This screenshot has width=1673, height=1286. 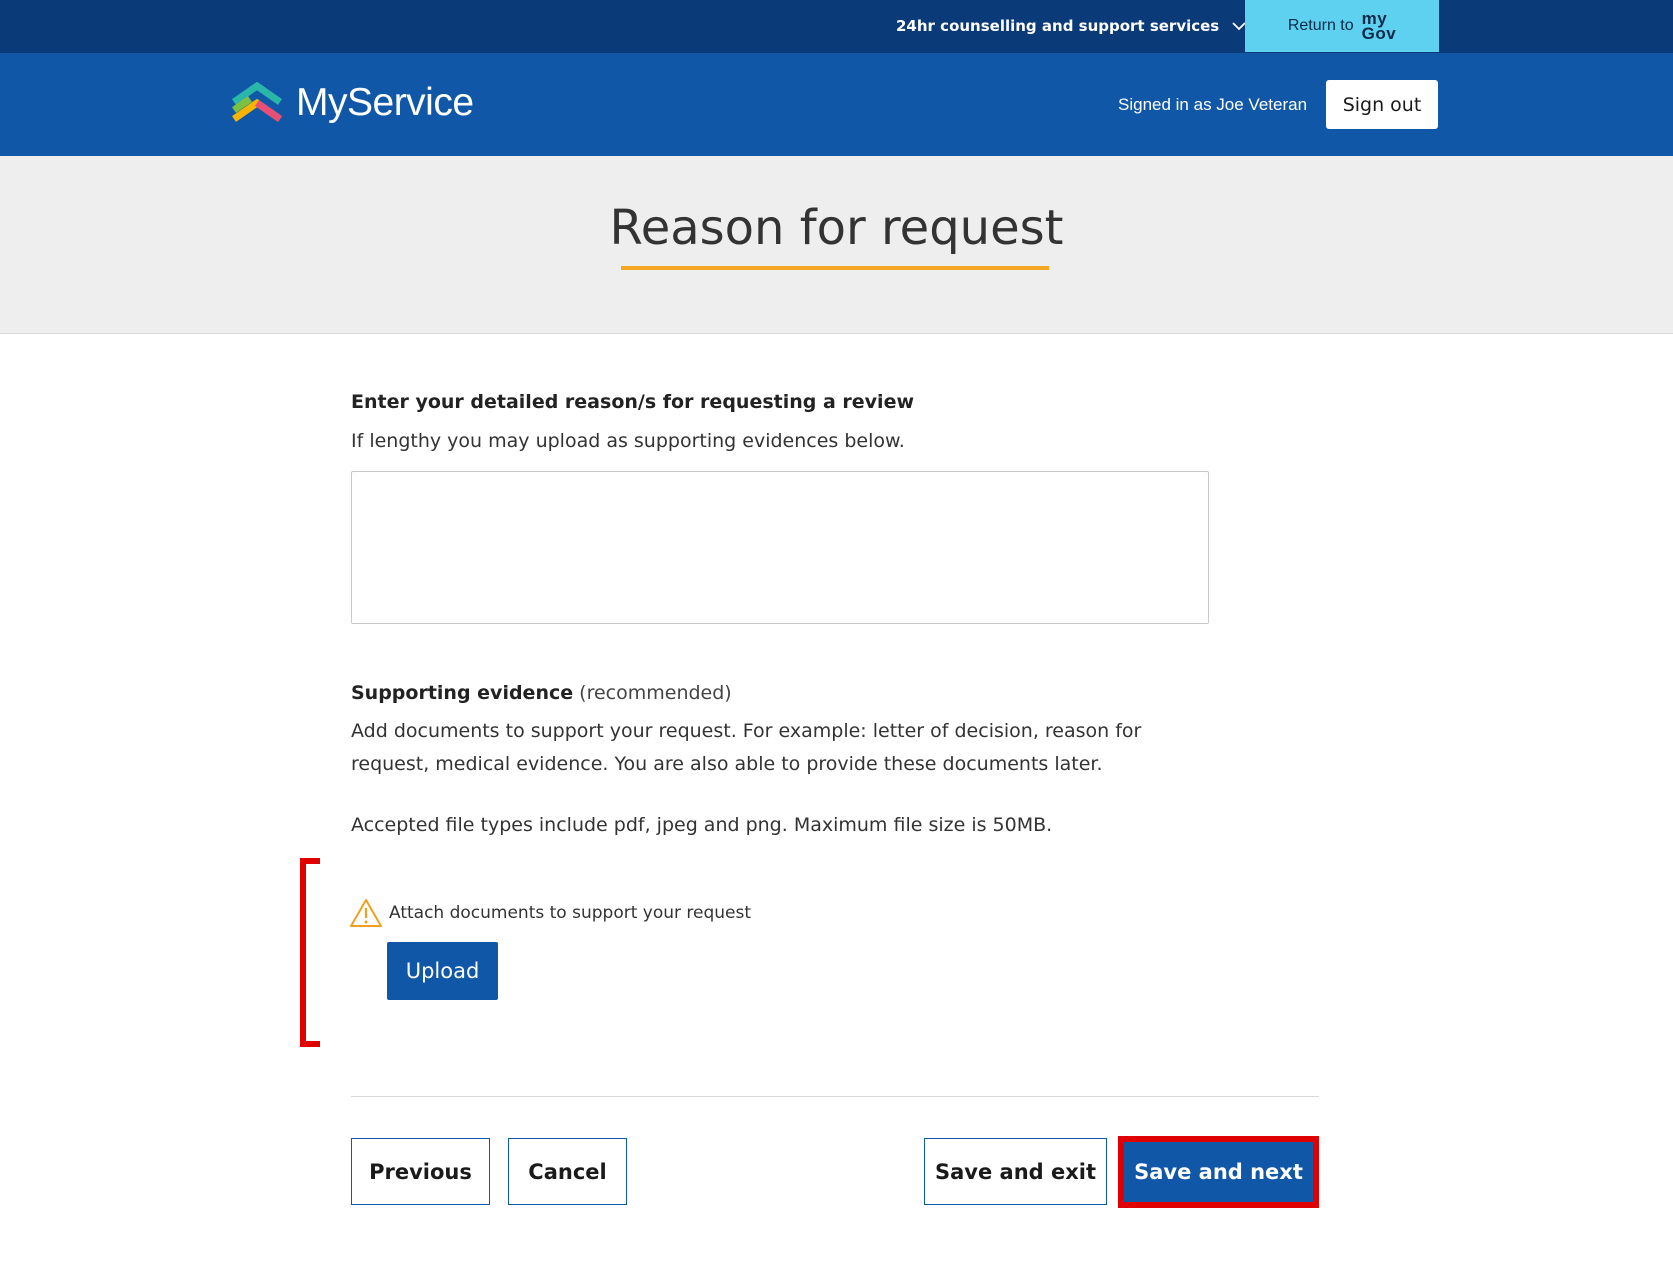 I want to click on save-and-next-button: Save and next, so click(x=1218, y=1172).